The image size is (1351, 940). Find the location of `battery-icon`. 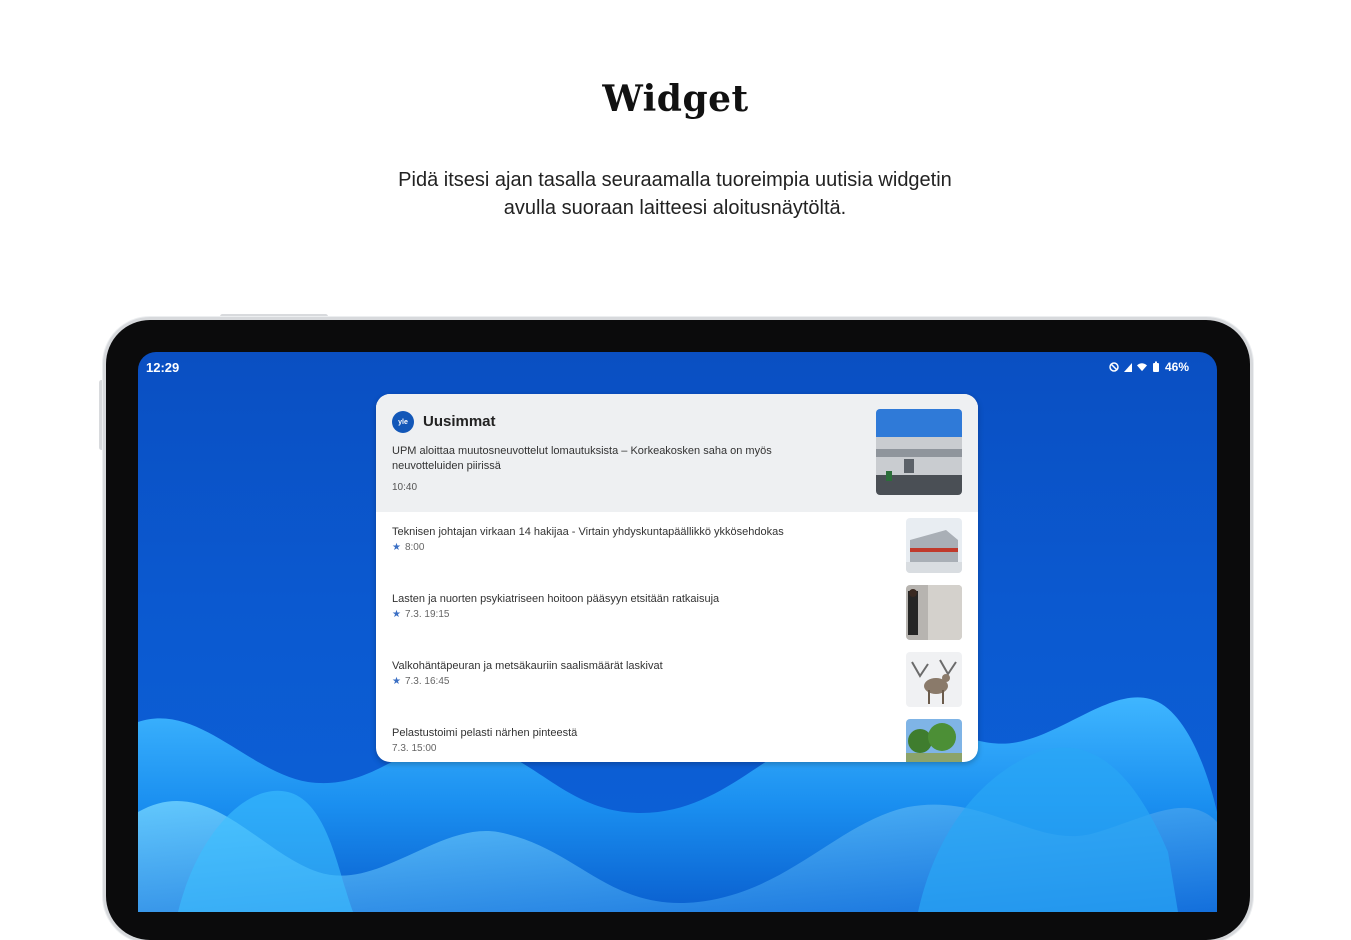

battery-icon is located at coordinates (1155, 366).